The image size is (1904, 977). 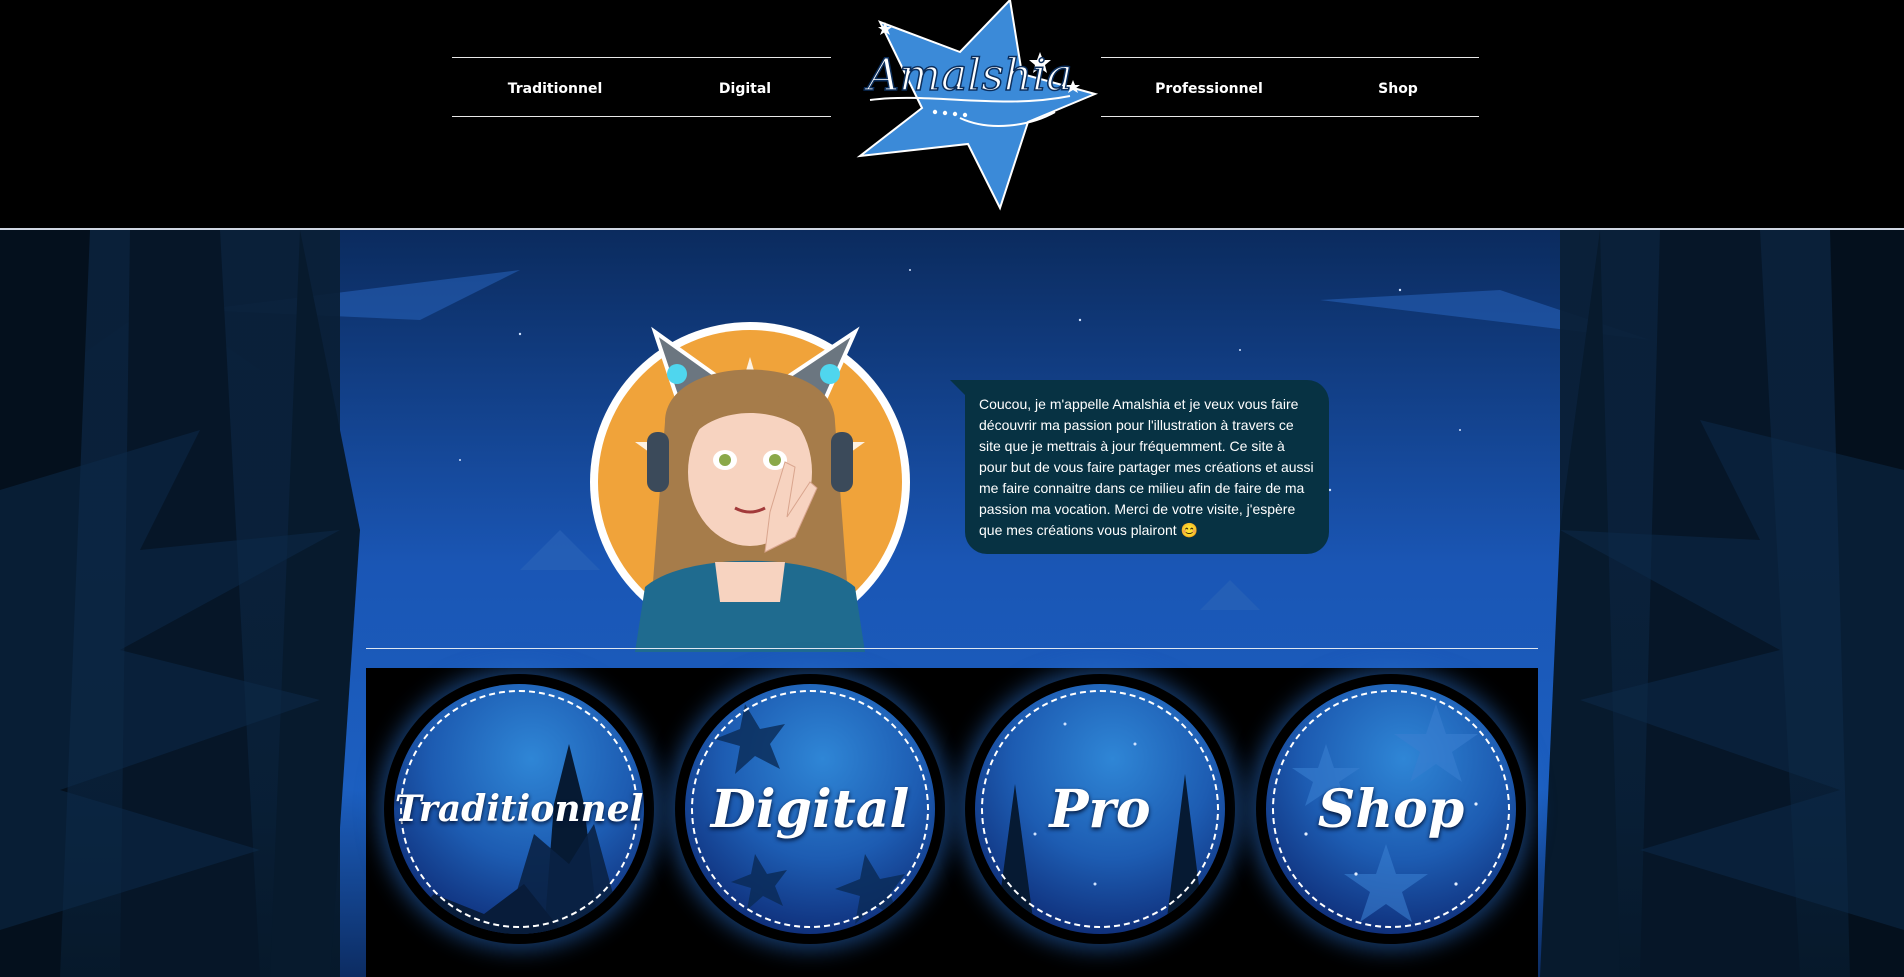 I want to click on category-digital: Digital, so click(x=810, y=809).